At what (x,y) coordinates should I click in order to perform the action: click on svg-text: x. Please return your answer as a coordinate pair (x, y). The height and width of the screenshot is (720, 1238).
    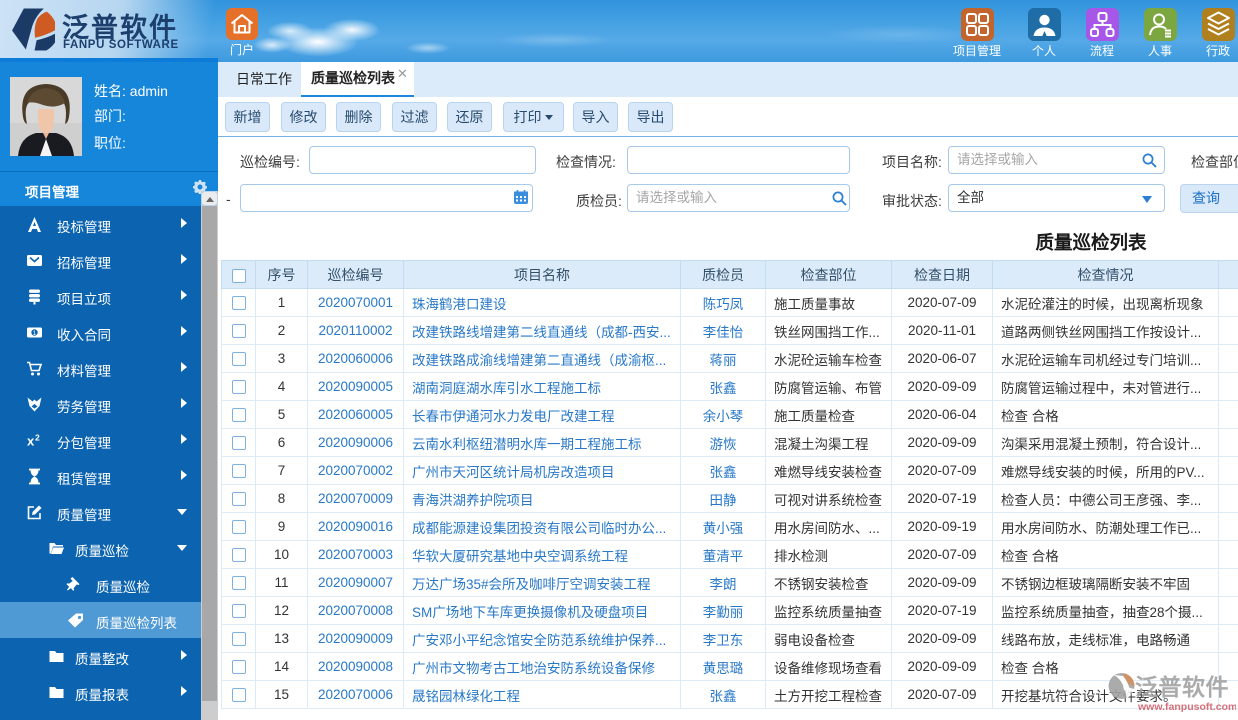
    Looking at the image, I should click on (31, 441).